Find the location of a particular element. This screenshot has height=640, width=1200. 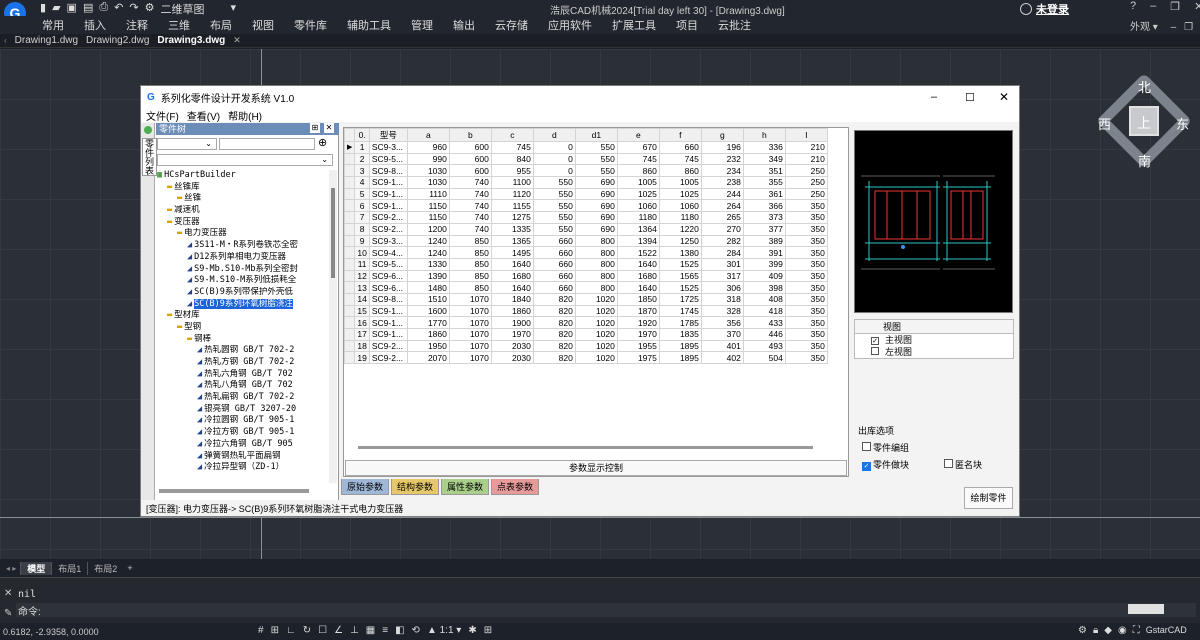

layout-tab-0: 模型 is located at coordinates (36, 568).